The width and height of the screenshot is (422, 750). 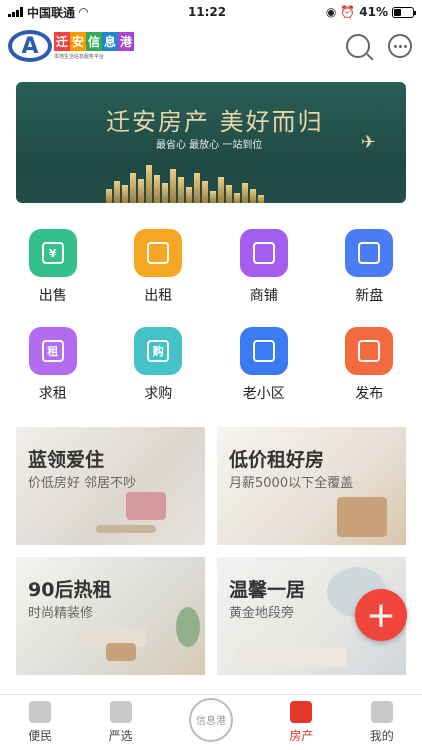 I want to click on tab-3: 房产, so click(x=301, y=722).